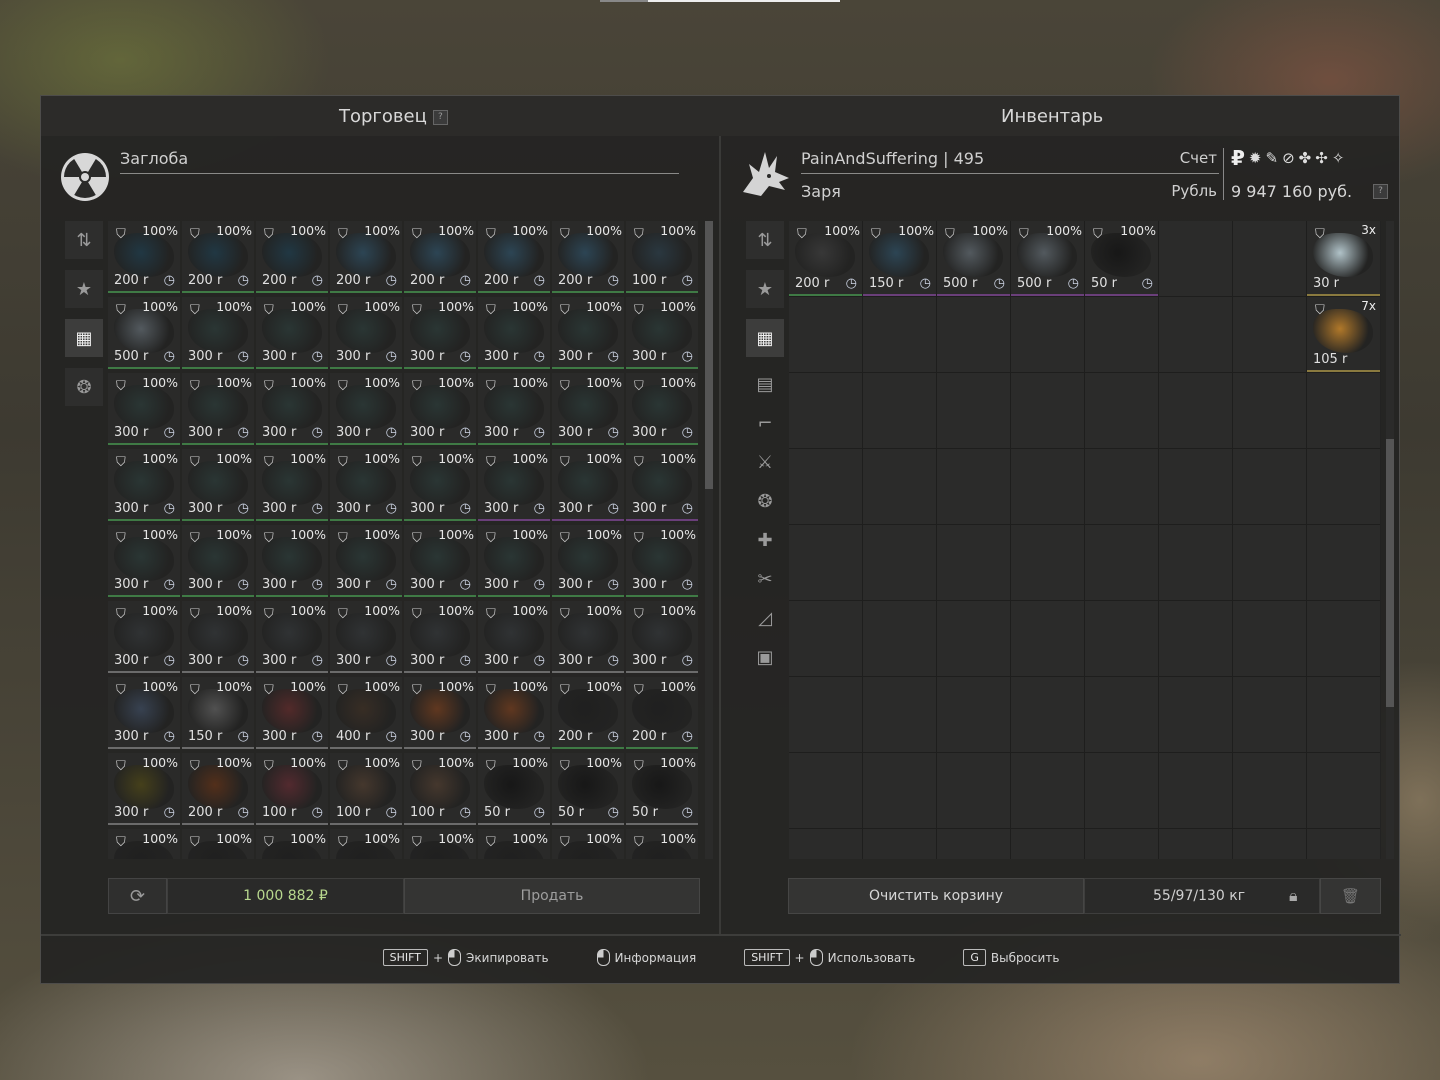 This screenshot has height=1080, width=1440. What do you see at coordinates (84, 387) in the screenshot?
I see `artifacts-filter: ❂` at bounding box center [84, 387].